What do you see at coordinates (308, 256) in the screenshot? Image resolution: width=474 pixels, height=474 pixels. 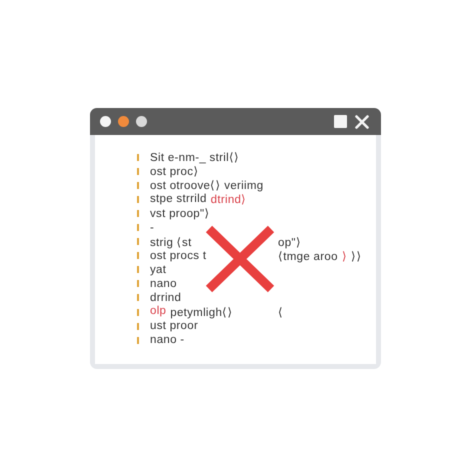 I see `code-text: ⟨tmge aroo` at bounding box center [308, 256].